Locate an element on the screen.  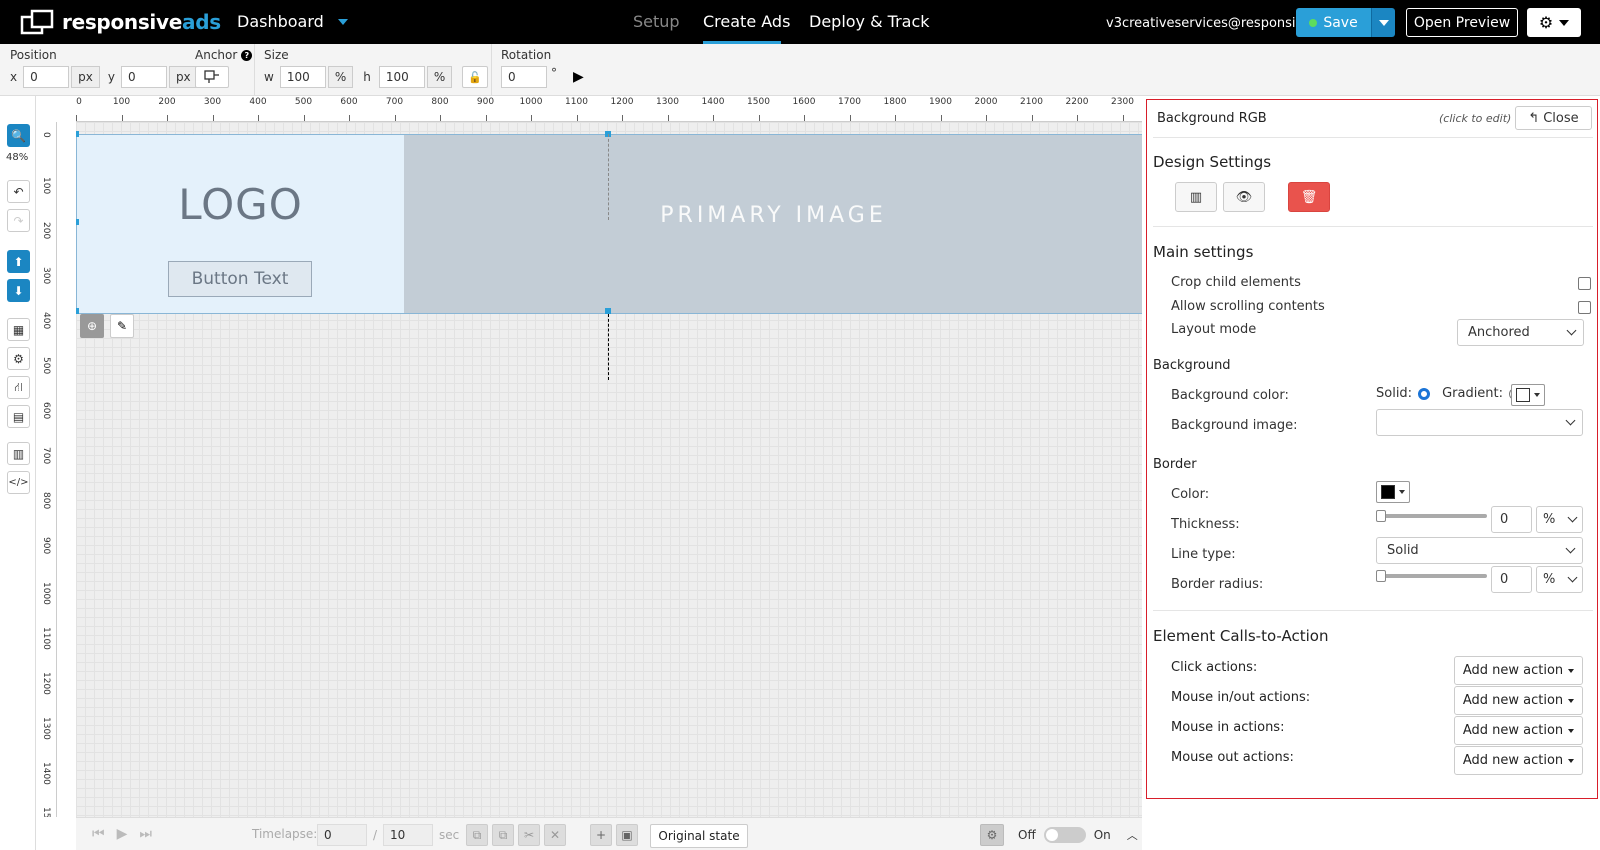
width-input: 100 is located at coordinates (302, 77).